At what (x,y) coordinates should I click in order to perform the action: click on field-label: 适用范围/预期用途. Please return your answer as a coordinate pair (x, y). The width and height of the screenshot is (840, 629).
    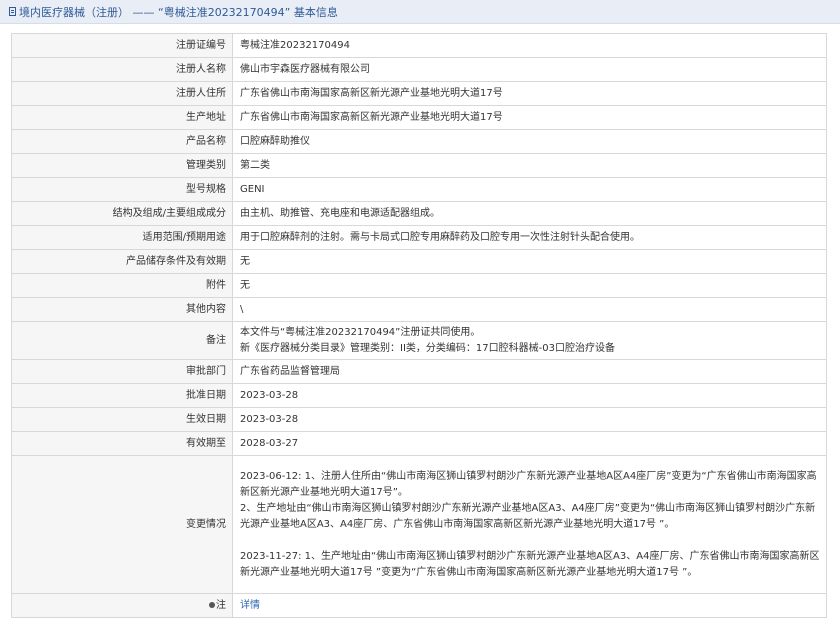
    Looking at the image, I should click on (122, 237).